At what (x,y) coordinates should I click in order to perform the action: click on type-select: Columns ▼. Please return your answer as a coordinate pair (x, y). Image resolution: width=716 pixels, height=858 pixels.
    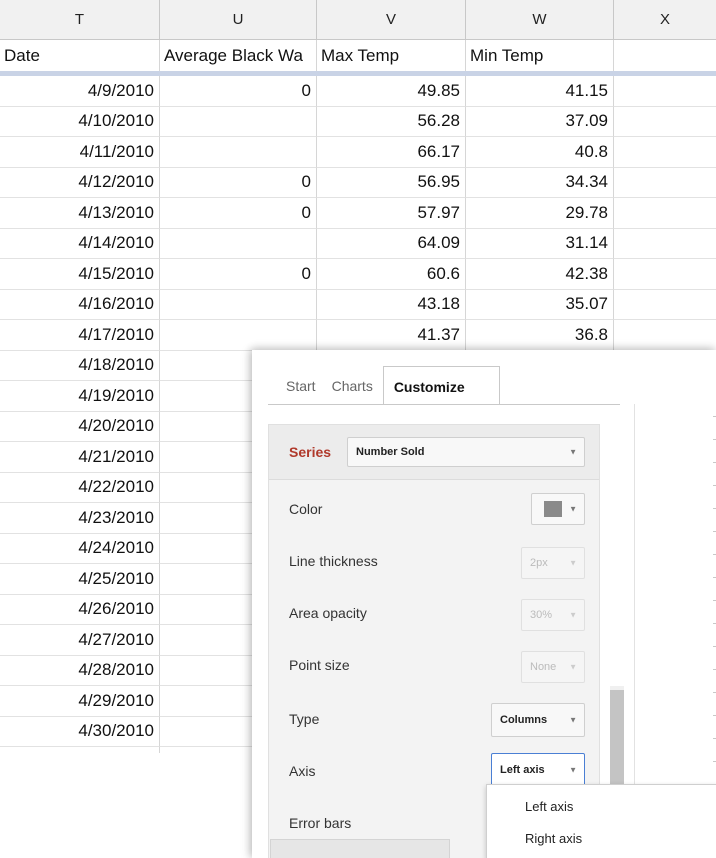
    Looking at the image, I should click on (538, 720).